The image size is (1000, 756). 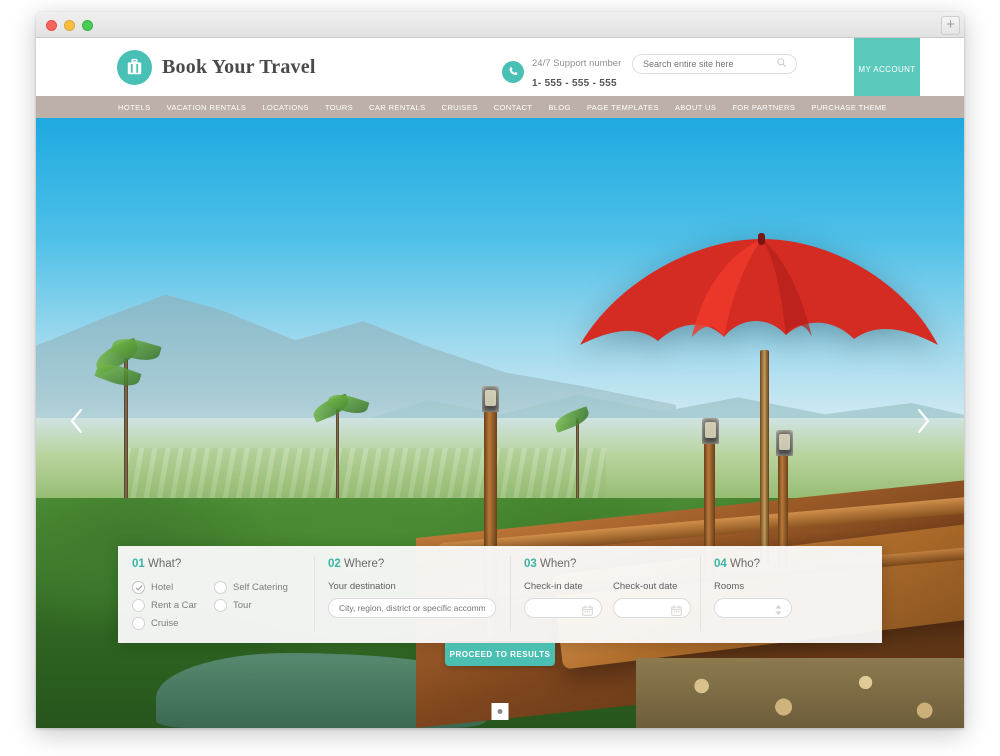 I want to click on nav-item-page-templates: PAGE TEMPLATES, so click(x=623, y=107).